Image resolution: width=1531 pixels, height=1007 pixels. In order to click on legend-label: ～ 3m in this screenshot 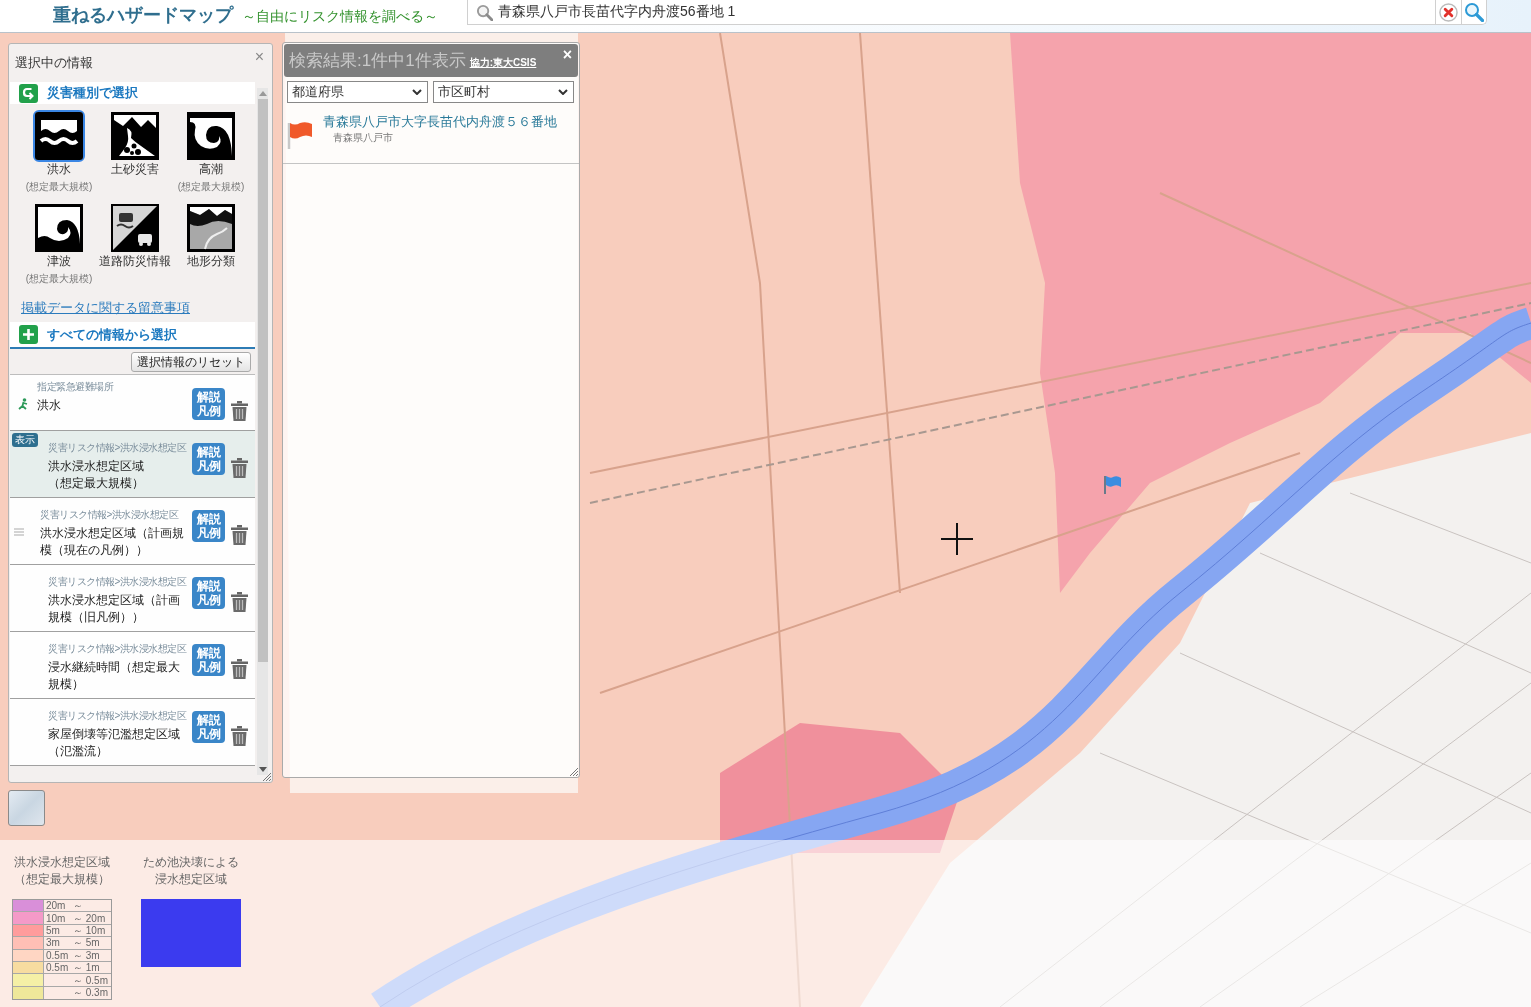, I will do `click(86, 955)`.